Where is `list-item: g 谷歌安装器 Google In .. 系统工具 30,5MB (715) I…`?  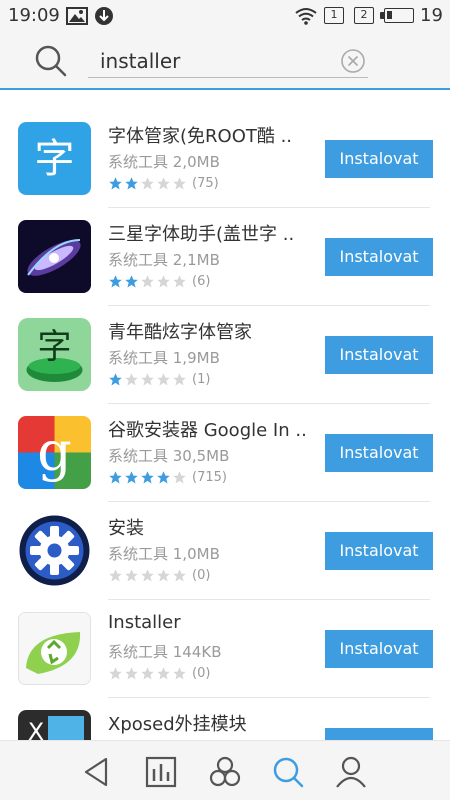
list-item: g 谷歌安装器 Google In .. 系统工具 30,5MB (715) I… is located at coordinates (225, 453).